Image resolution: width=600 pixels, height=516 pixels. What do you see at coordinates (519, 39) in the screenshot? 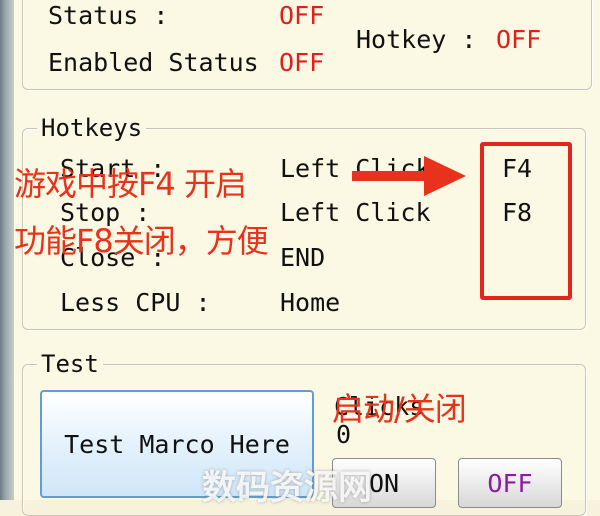
I see `hotkey-status-value: OFF` at bounding box center [519, 39].